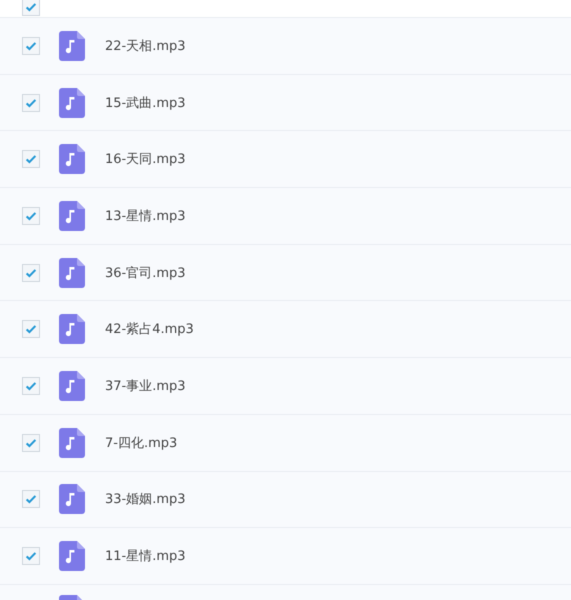  Describe the element at coordinates (145, 273) in the screenshot. I see `file-name: 36-官司.mp3` at that location.